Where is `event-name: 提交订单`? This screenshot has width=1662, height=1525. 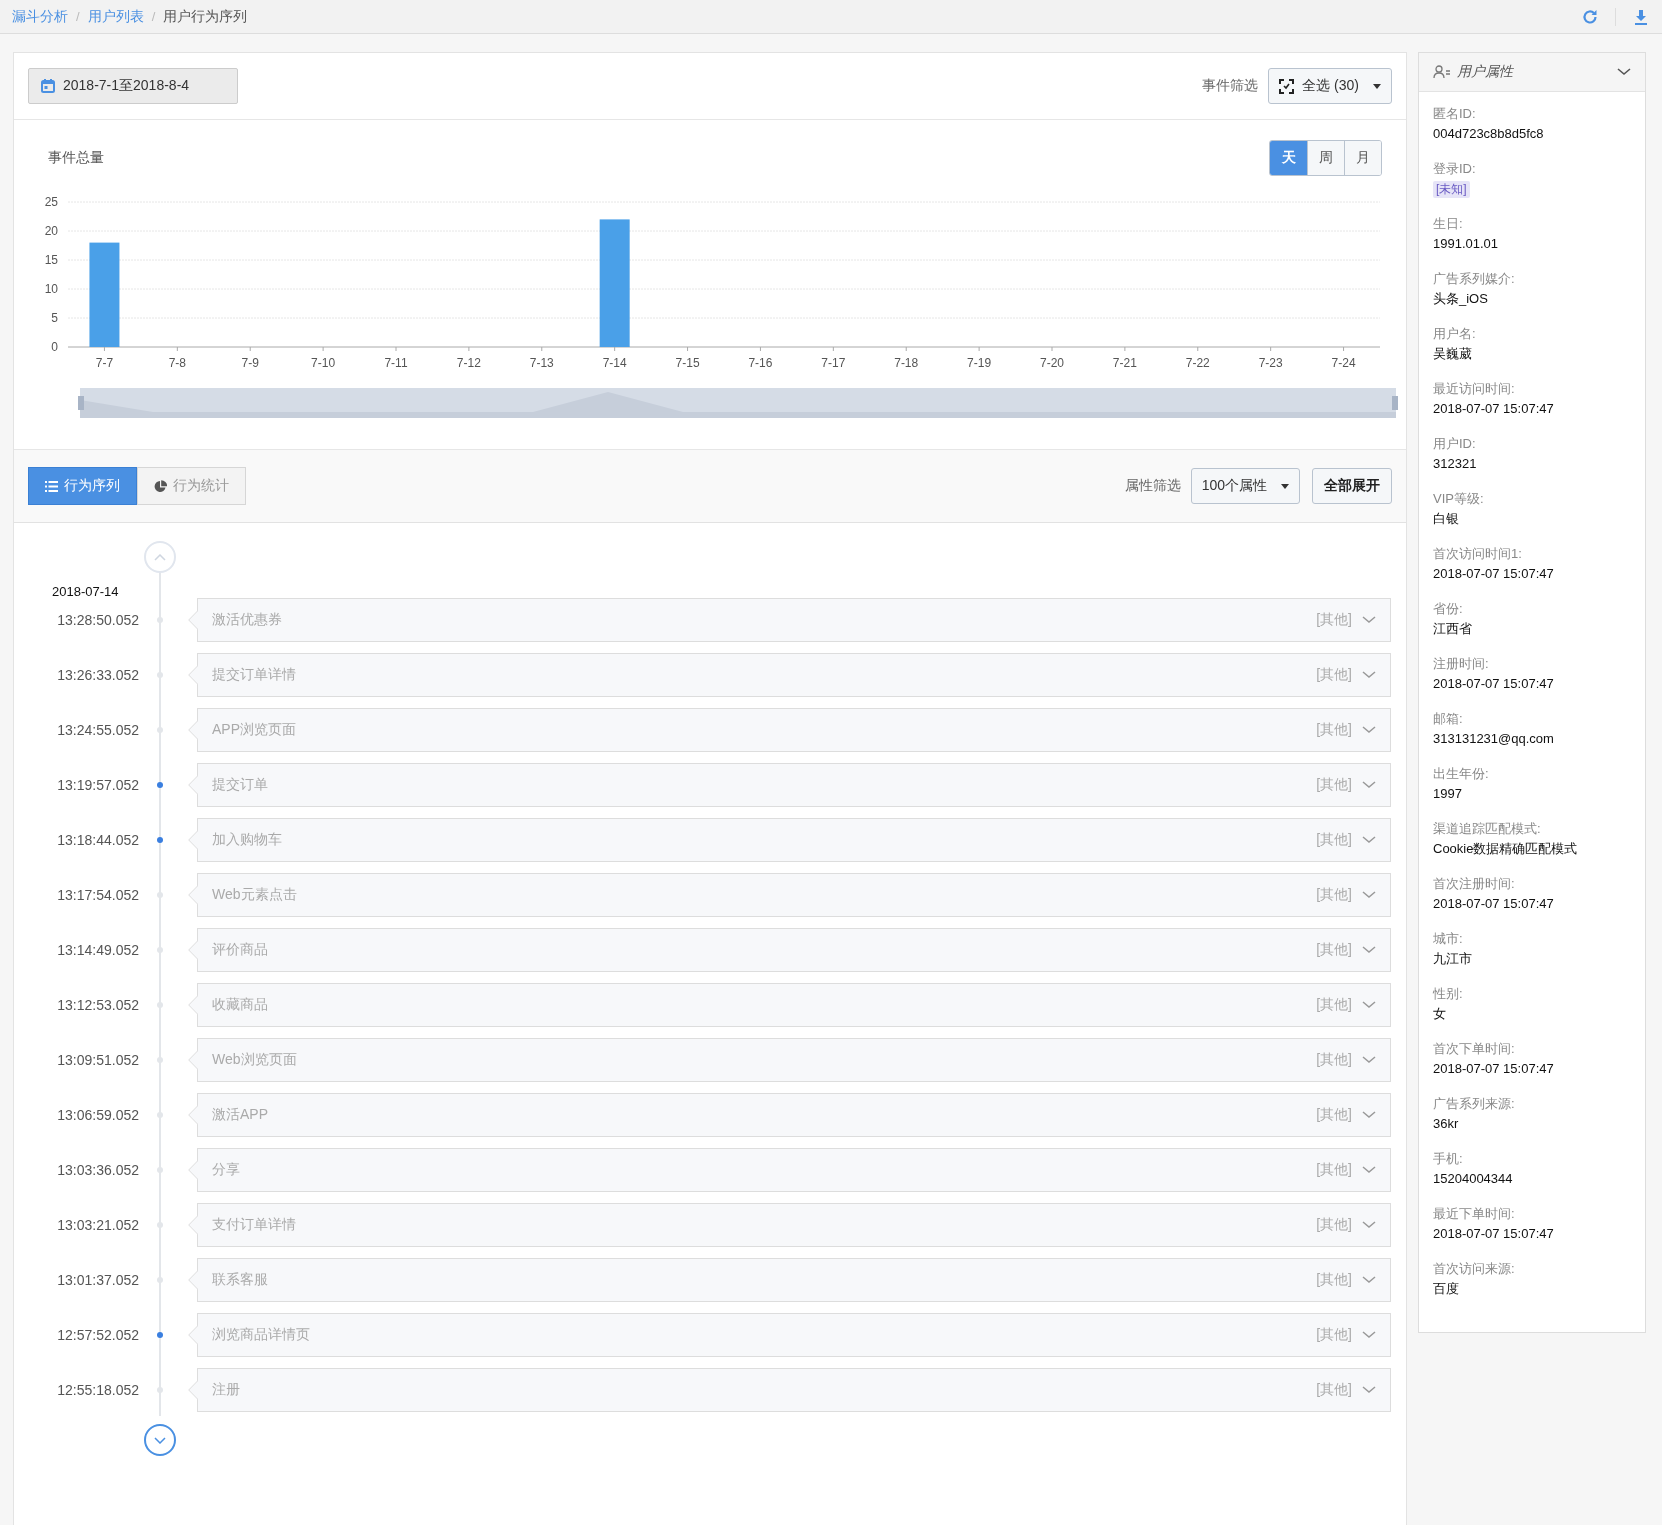
event-name: 提交订单 is located at coordinates (240, 785).